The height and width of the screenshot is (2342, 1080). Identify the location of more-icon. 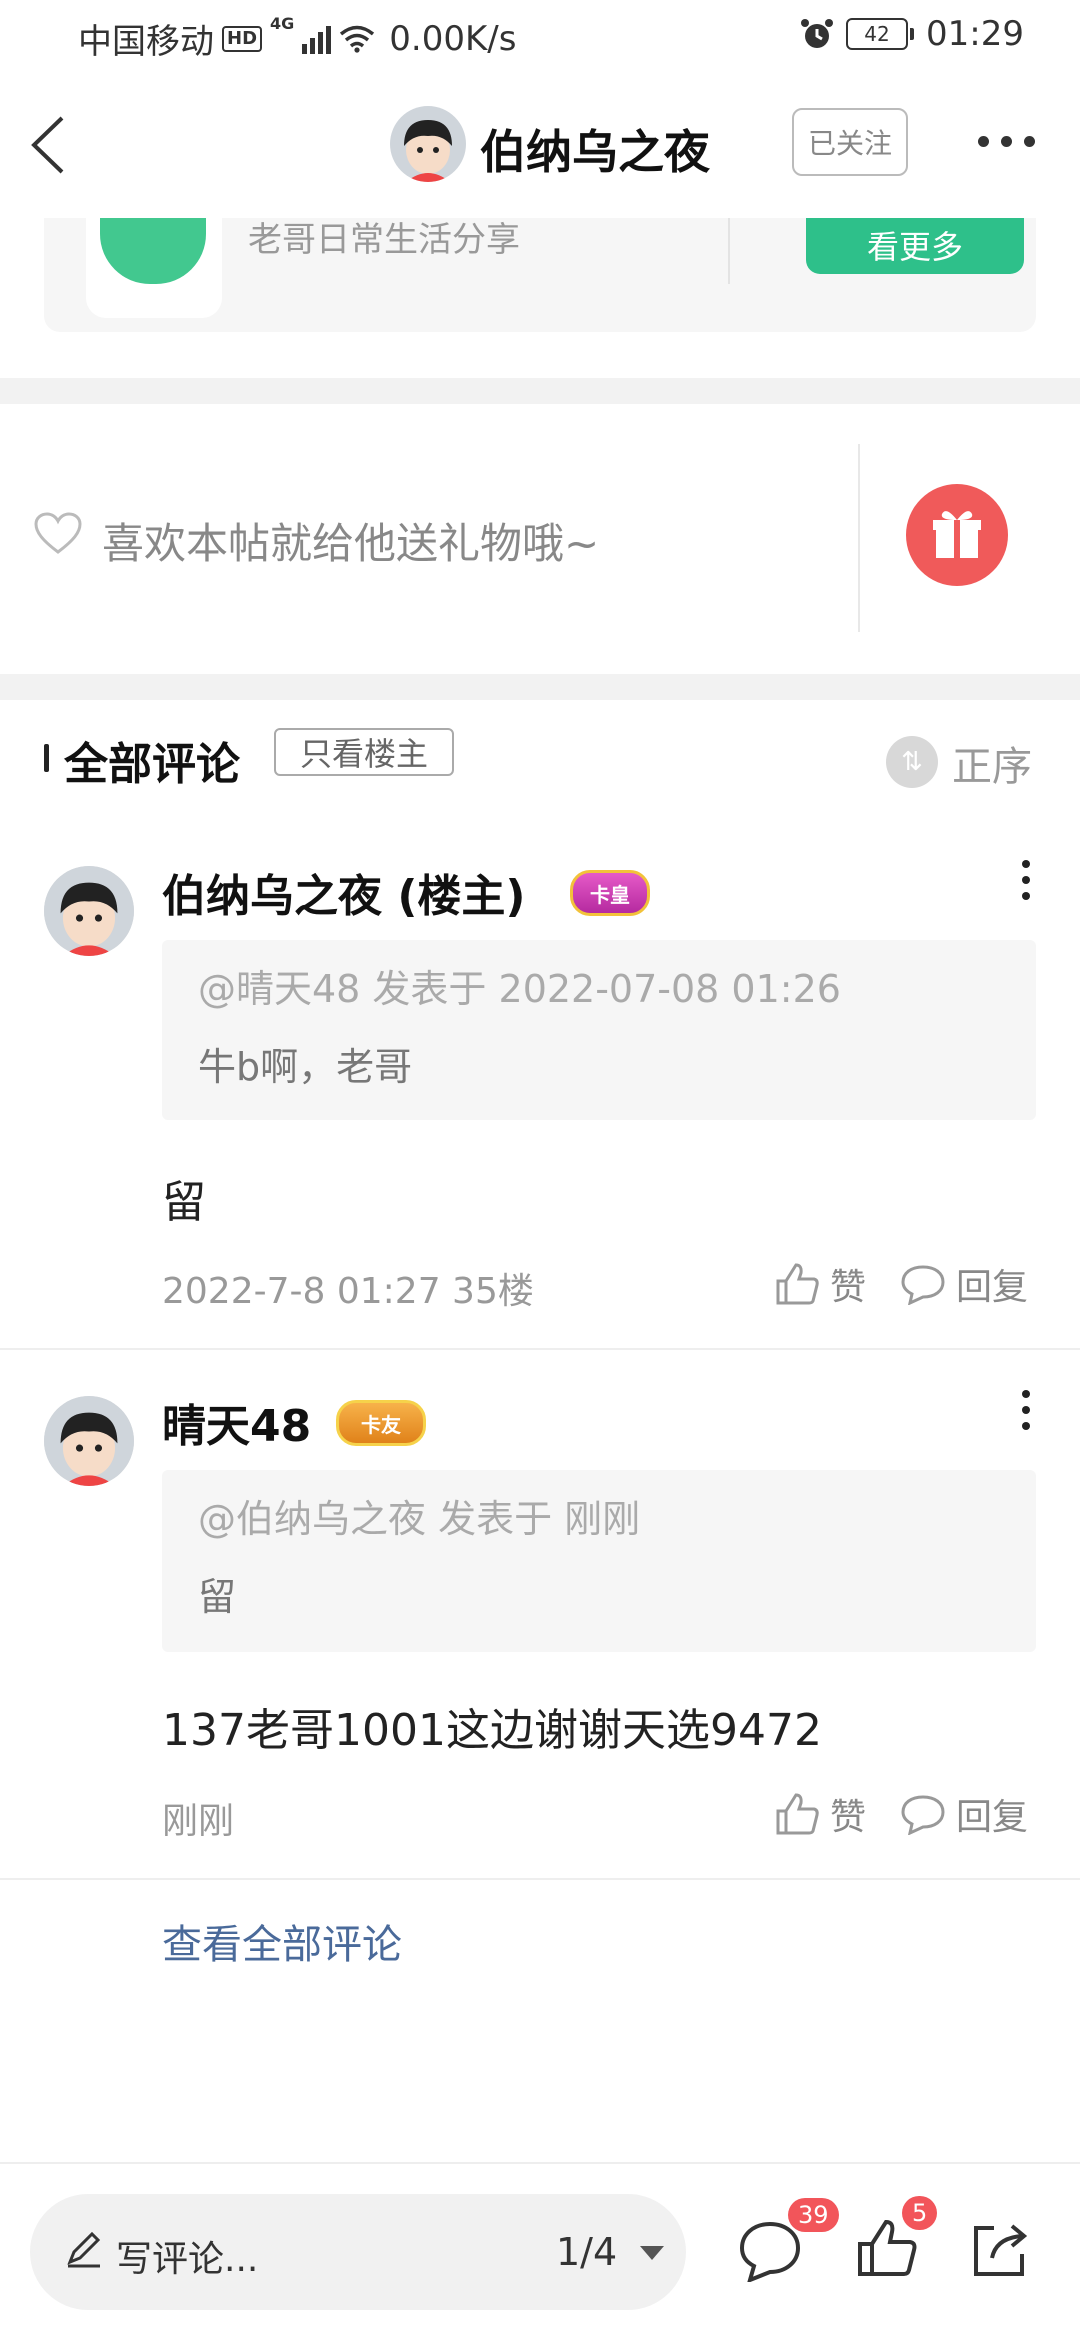
(1006, 141).